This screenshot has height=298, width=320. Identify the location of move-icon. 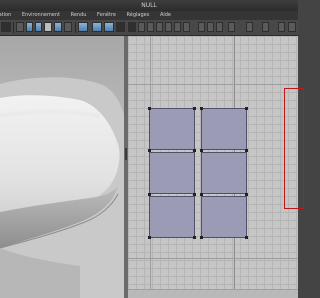
(20, 27).